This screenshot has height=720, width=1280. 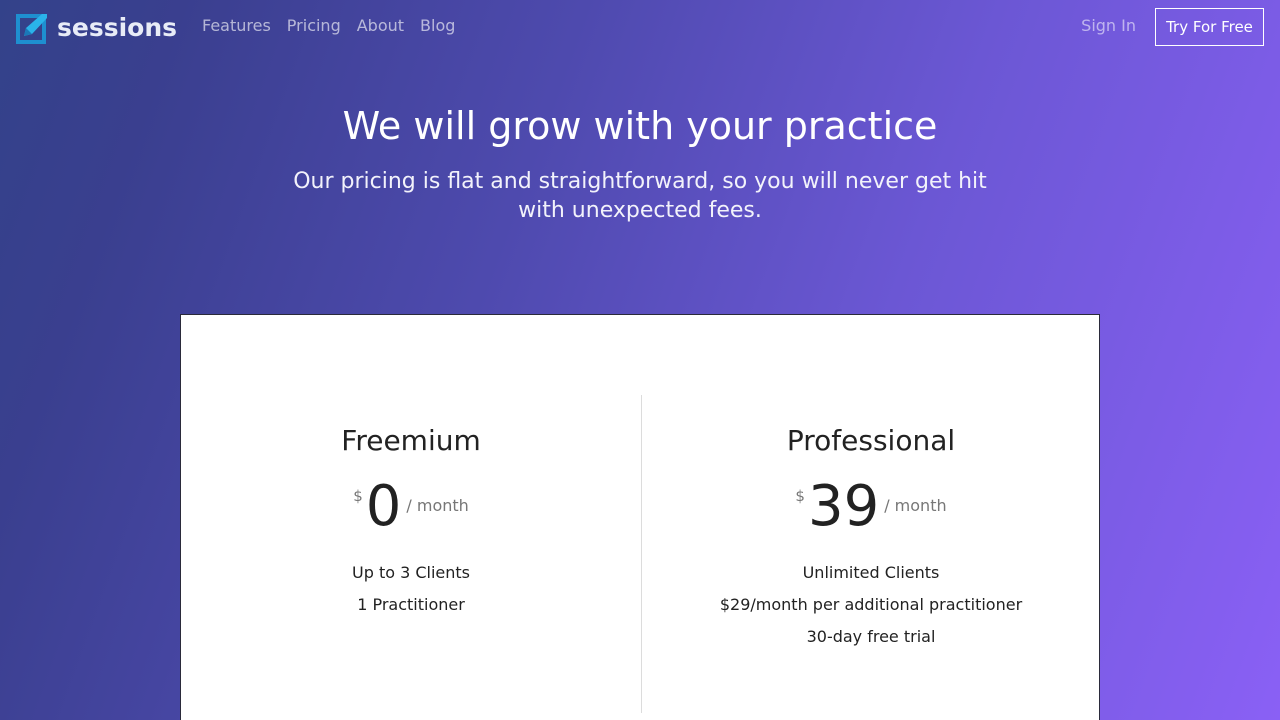 What do you see at coordinates (411, 440) in the screenshot?
I see `plan-name: Freemium` at bounding box center [411, 440].